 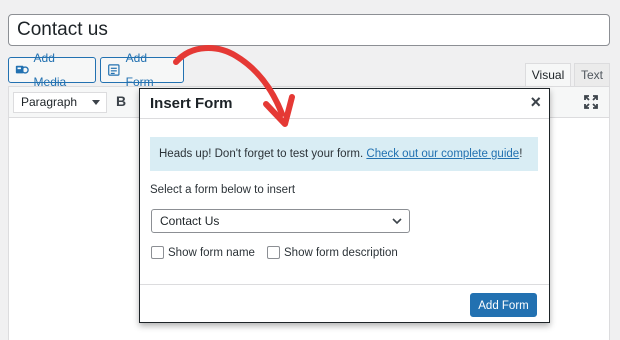 I want to click on show-form-description-option: Show form description, so click(x=332, y=252).